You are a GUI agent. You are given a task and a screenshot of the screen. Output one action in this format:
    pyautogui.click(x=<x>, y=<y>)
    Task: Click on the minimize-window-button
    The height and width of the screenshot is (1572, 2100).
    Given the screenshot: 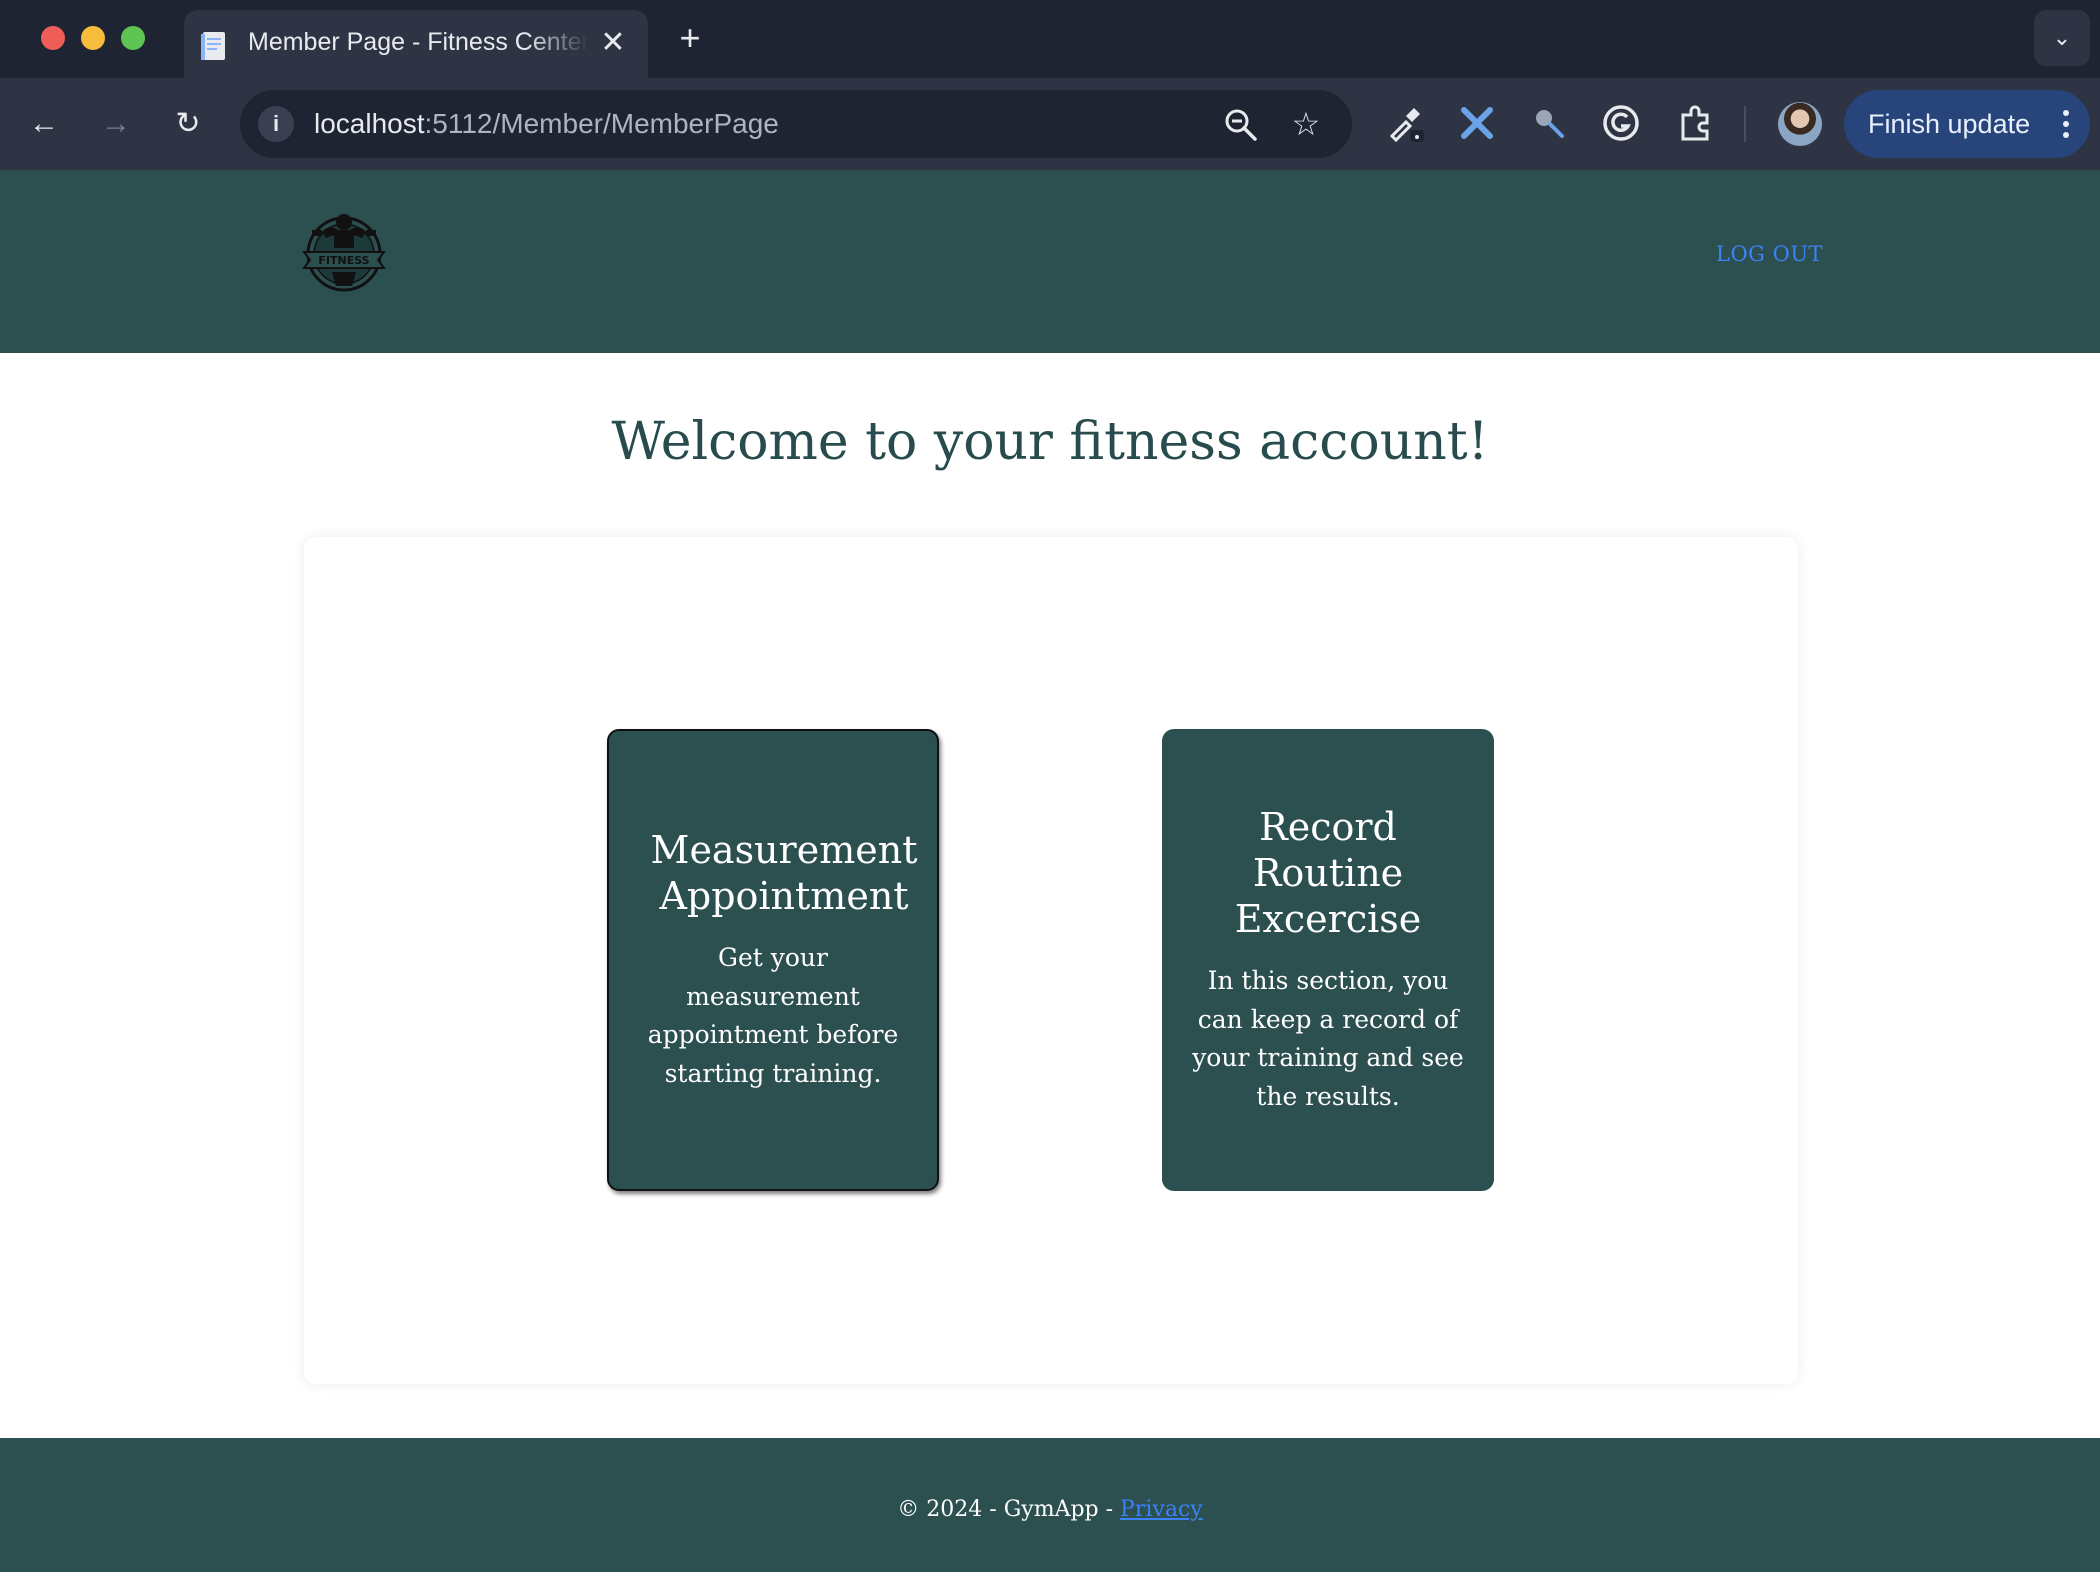 What is the action you would take?
    pyautogui.click(x=93, y=38)
    